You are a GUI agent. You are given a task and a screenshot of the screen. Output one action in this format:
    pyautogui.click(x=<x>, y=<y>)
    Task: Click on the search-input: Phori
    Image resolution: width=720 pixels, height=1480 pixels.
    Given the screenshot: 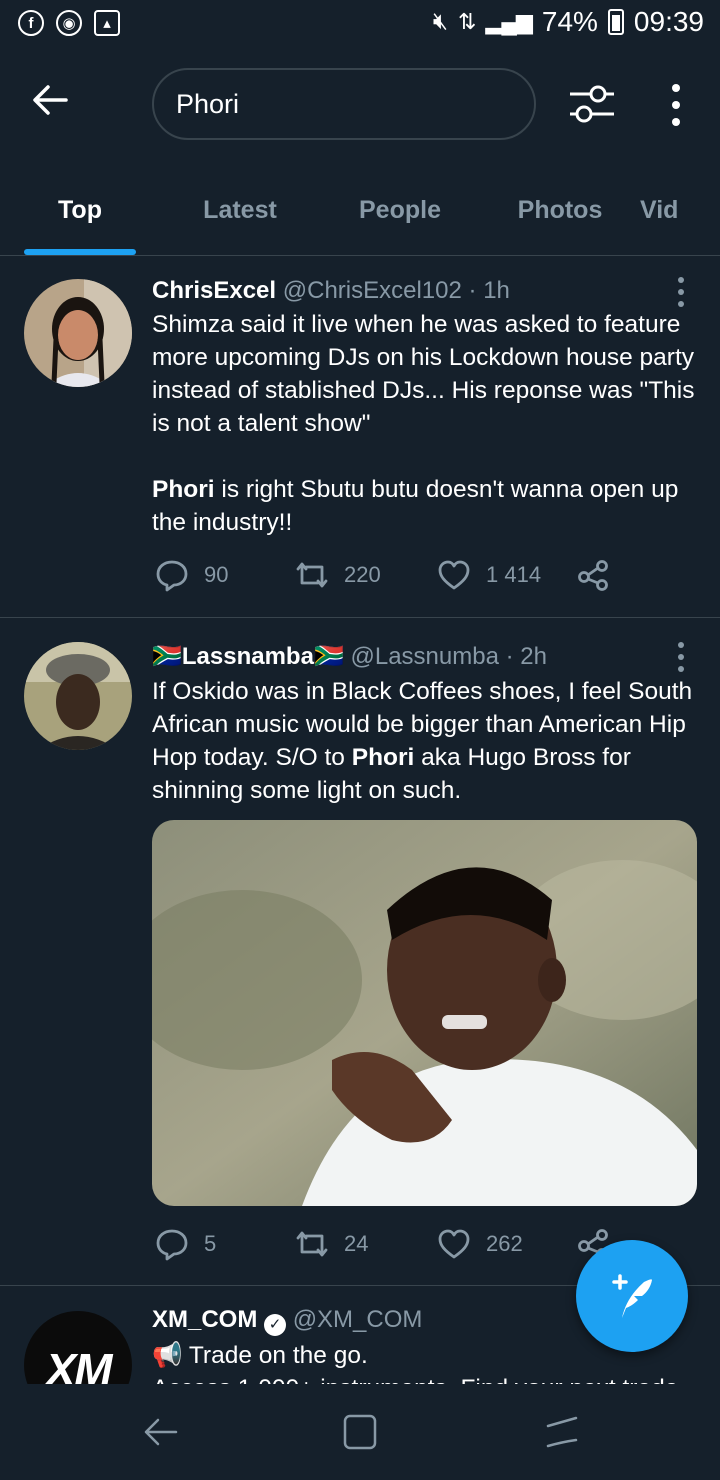 What is the action you would take?
    pyautogui.click(x=344, y=104)
    